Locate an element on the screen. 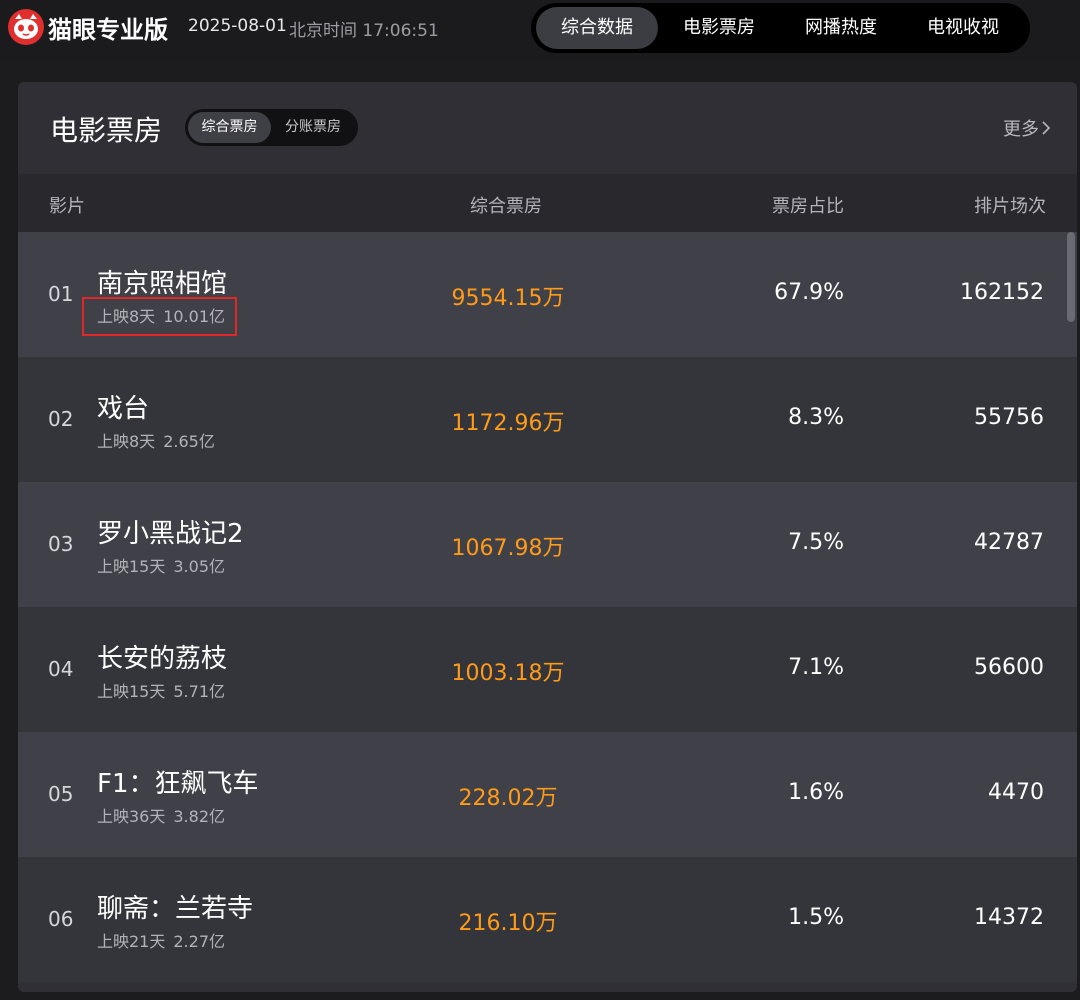  days-released: 上映21天 is located at coordinates (131, 941).